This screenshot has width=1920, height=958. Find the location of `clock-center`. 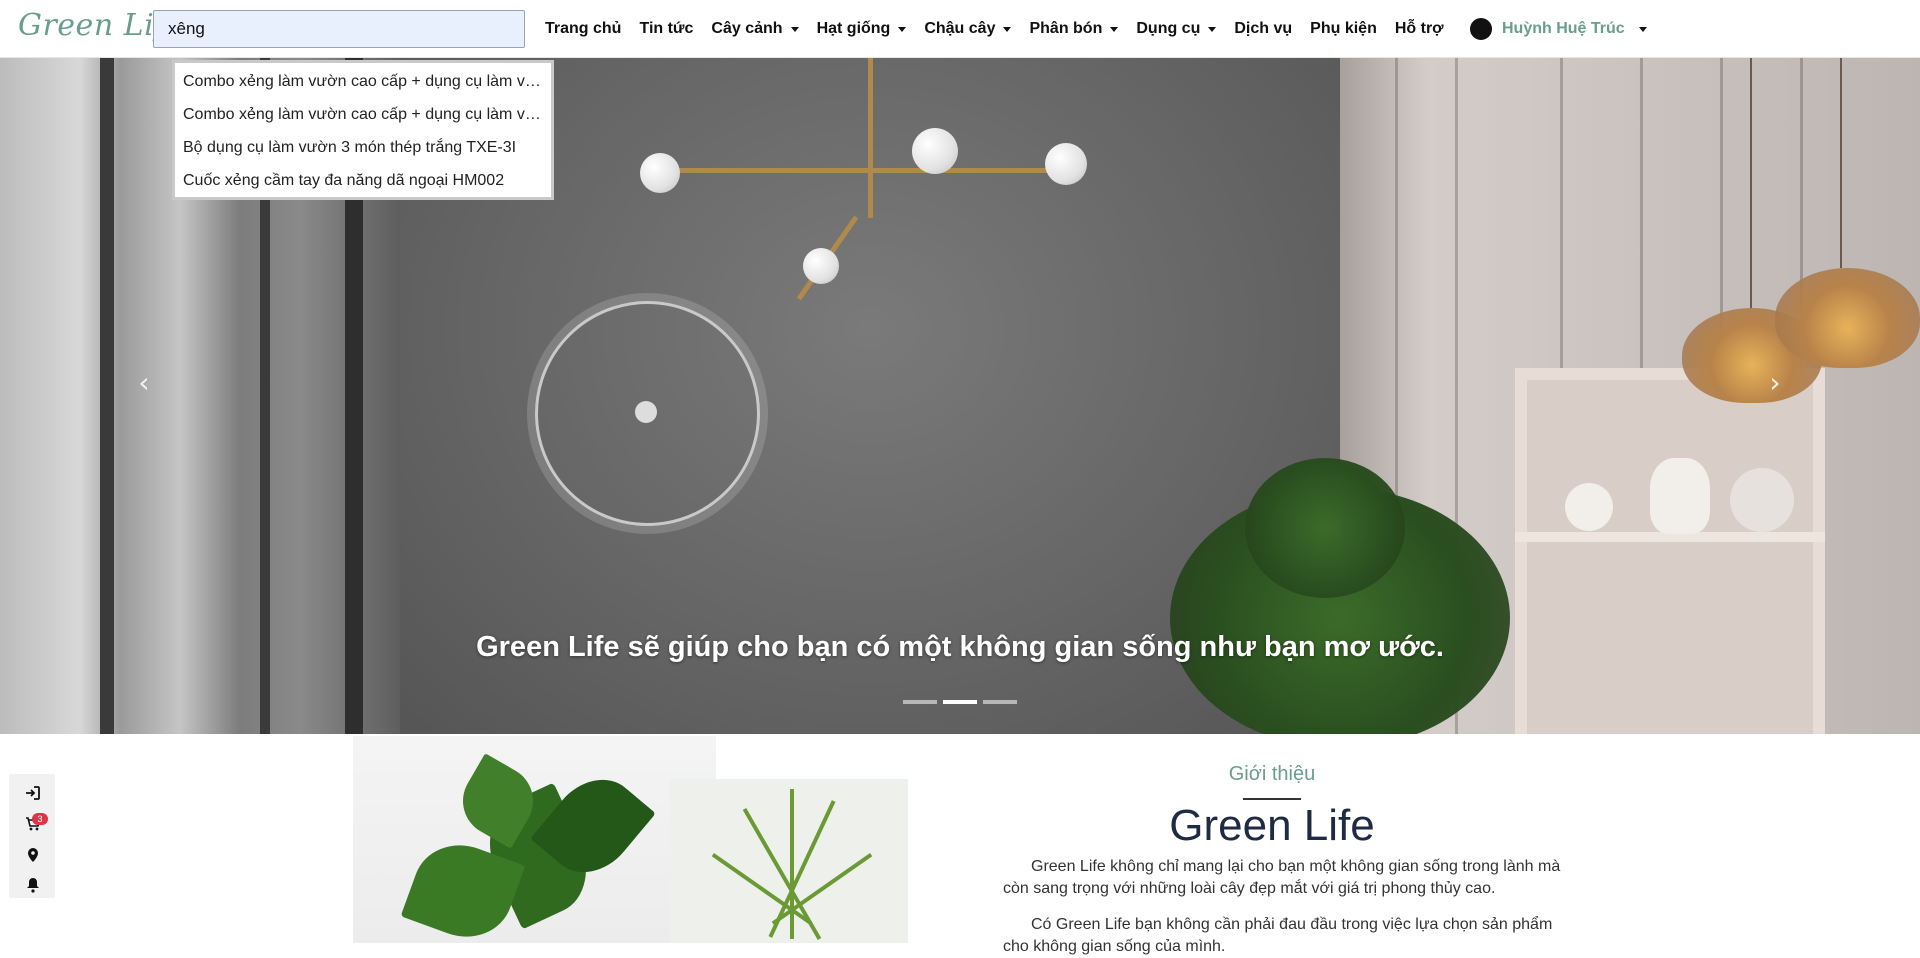

clock-center is located at coordinates (646, 412).